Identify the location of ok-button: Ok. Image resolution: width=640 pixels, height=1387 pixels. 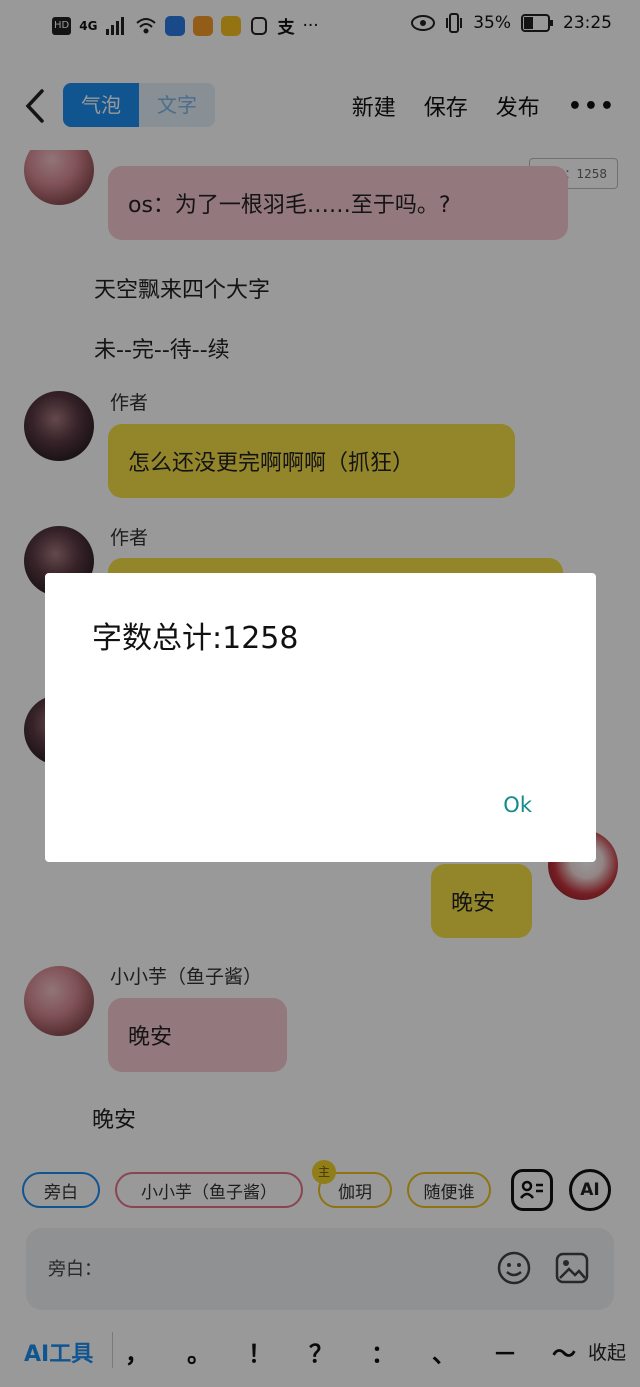
(517, 805).